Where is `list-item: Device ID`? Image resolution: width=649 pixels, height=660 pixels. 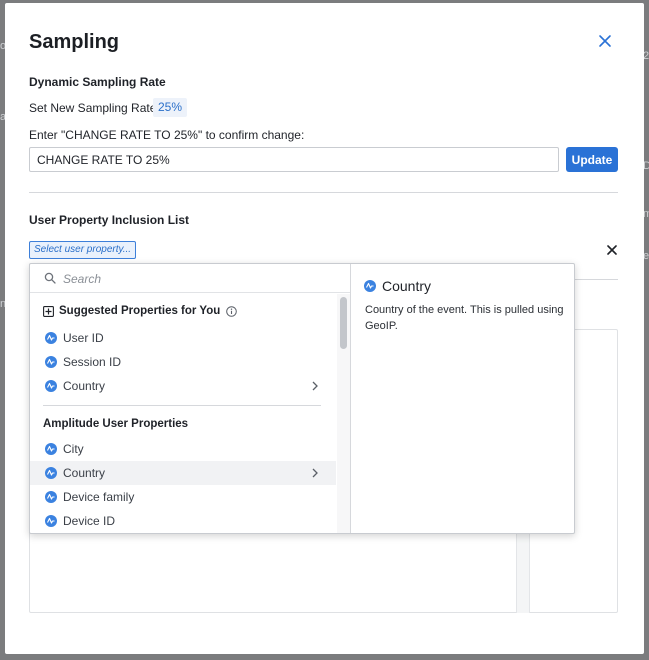 list-item: Device ID is located at coordinates (183, 521).